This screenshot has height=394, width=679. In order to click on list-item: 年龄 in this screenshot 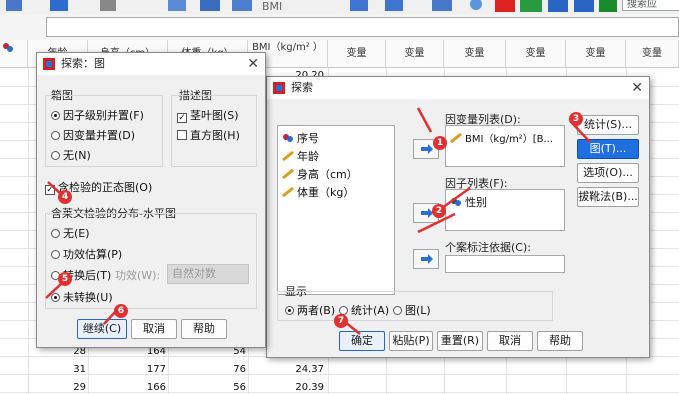, I will do `click(300, 156)`.